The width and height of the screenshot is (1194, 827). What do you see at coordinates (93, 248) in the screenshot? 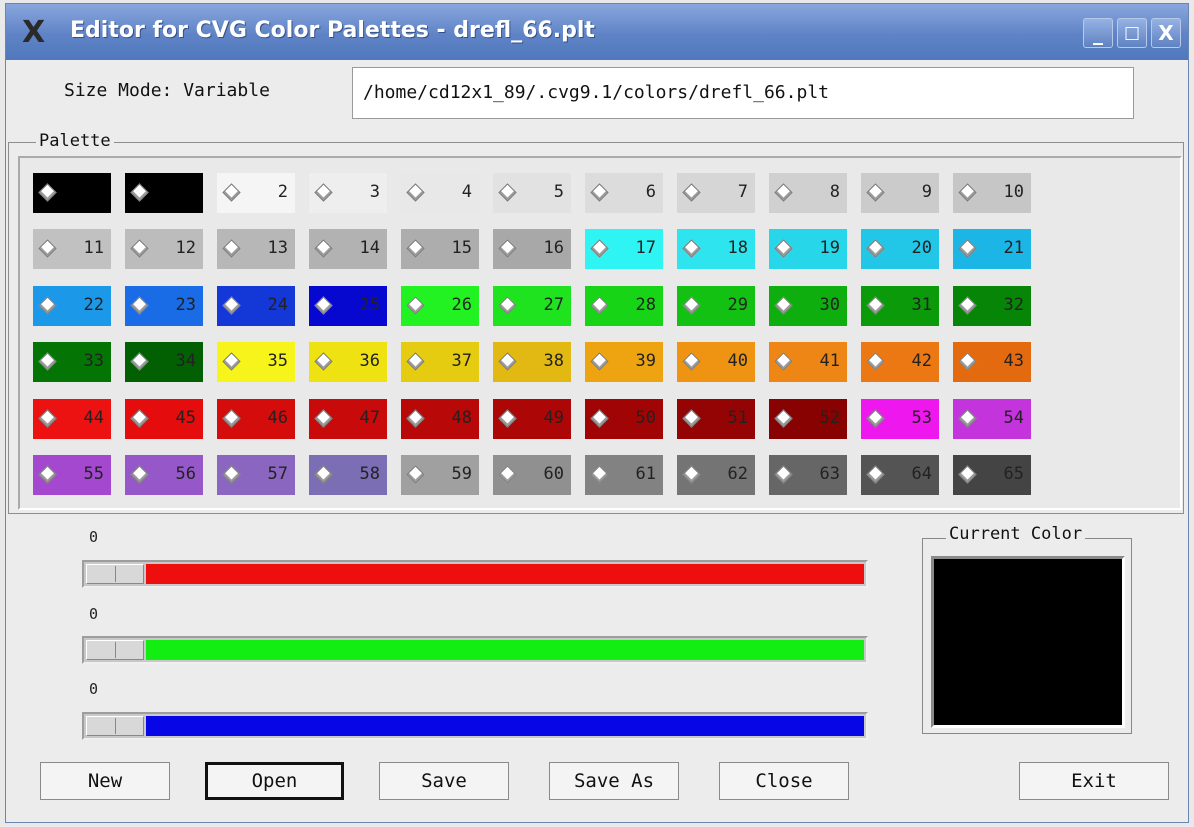
I see `swatch-number: 11` at bounding box center [93, 248].